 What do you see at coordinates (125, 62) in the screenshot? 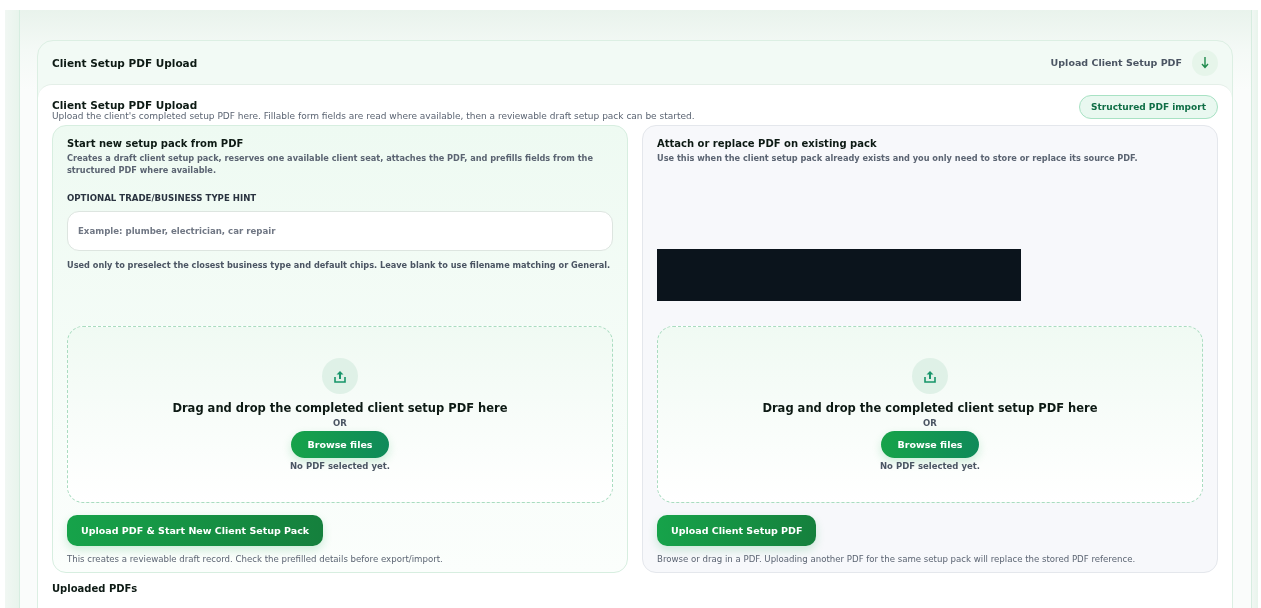
I see `section-title: Client Setup PDF Upload` at bounding box center [125, 62].